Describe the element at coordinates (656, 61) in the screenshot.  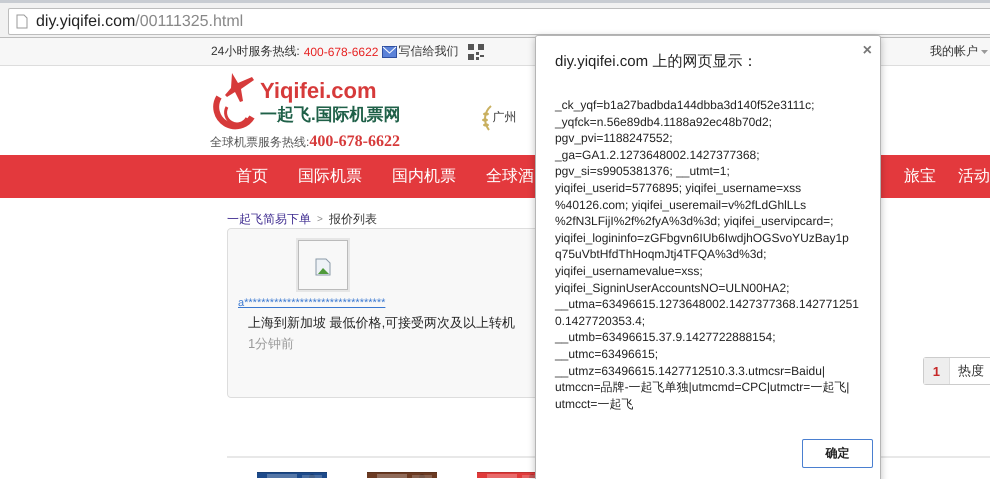
I see `dialog-title: diy.yiqifei.com 上的网页显示：` at that location.